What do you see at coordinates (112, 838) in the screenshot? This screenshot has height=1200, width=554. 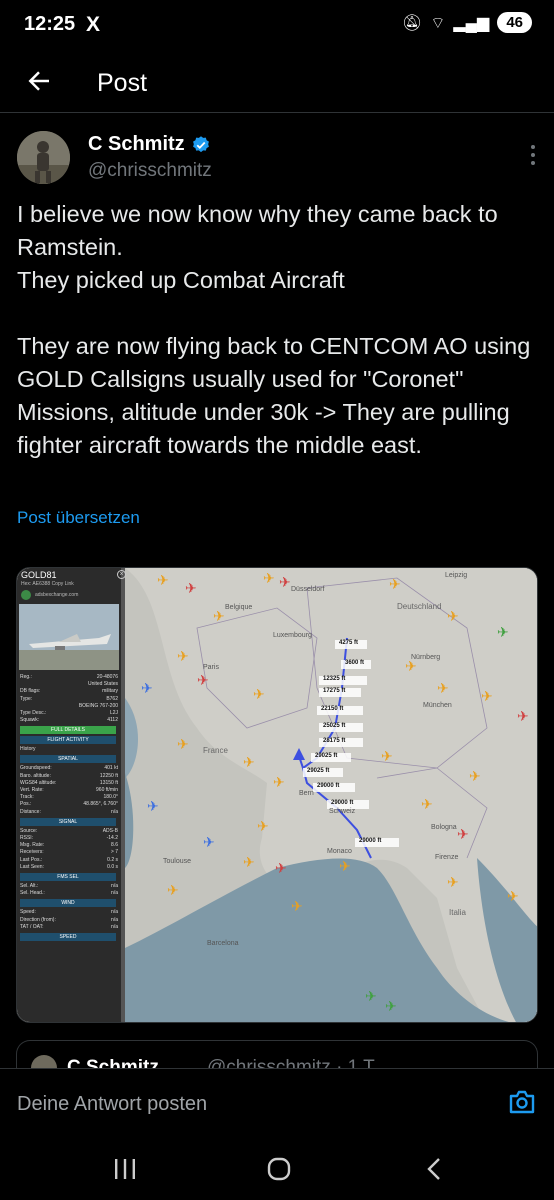 I see `panel-row-value: -14.2` at bounding box center [112, 838].